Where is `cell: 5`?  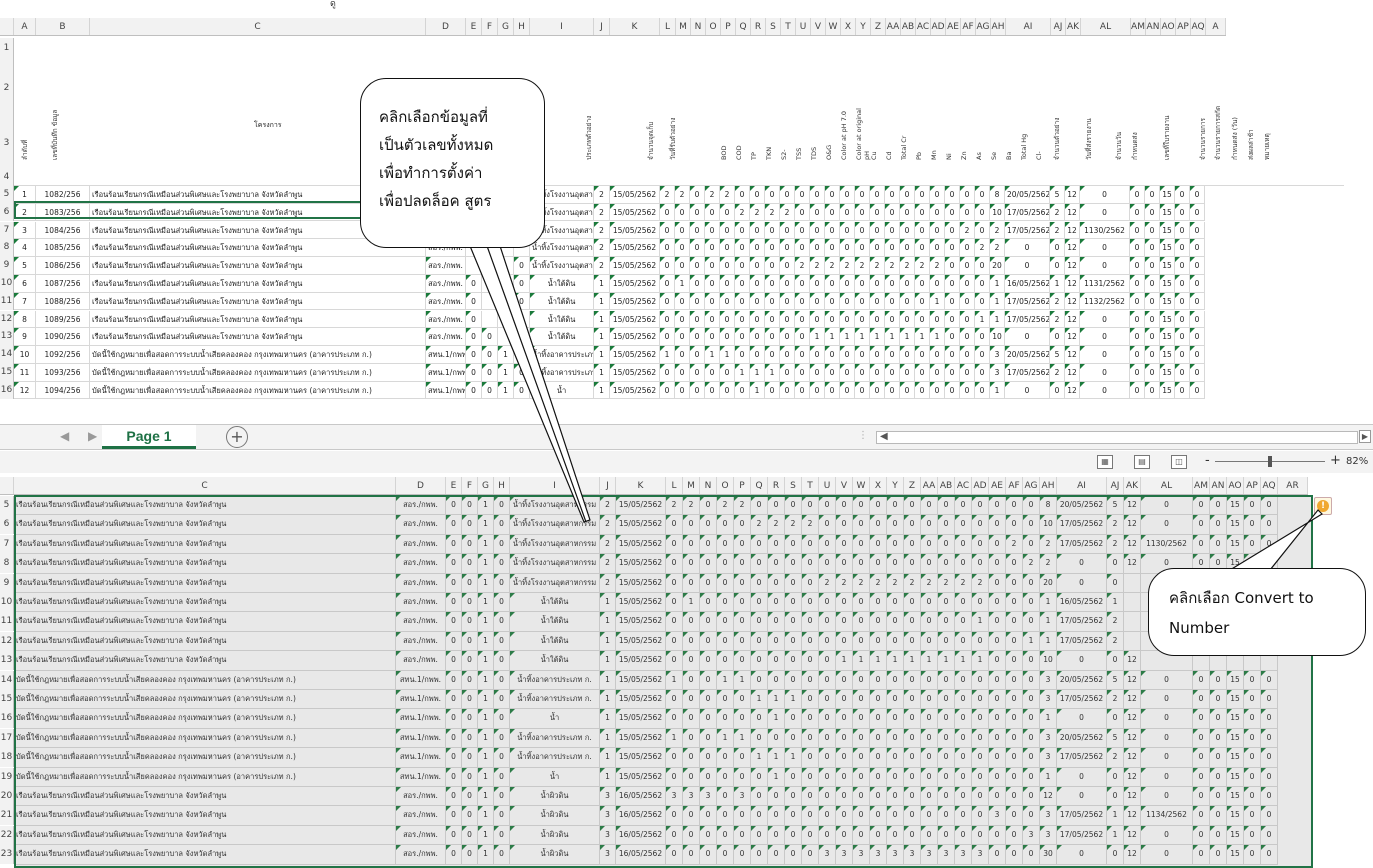 cell: 5 is located at coordinates (1057, 354).